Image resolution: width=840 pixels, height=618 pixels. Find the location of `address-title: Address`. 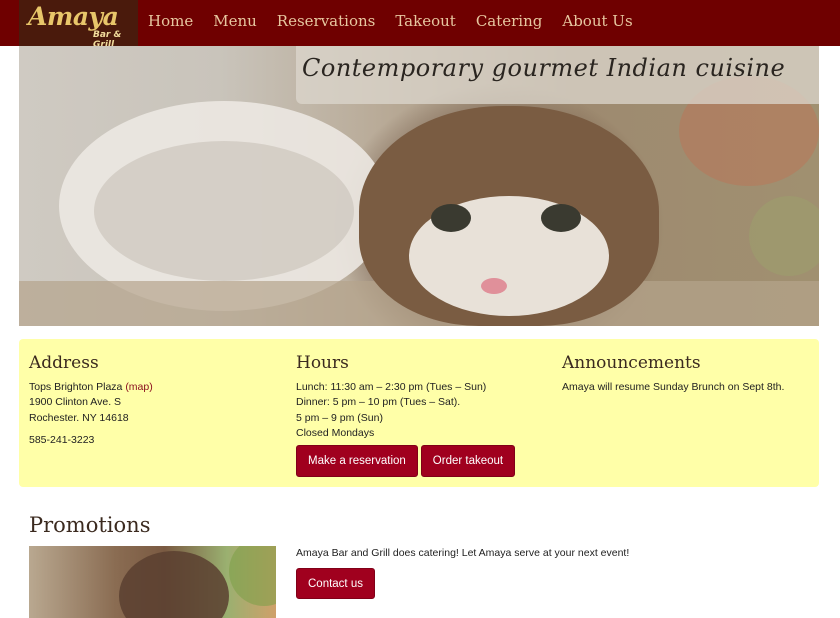

address-title: Address is located at coordinates (64, 363).